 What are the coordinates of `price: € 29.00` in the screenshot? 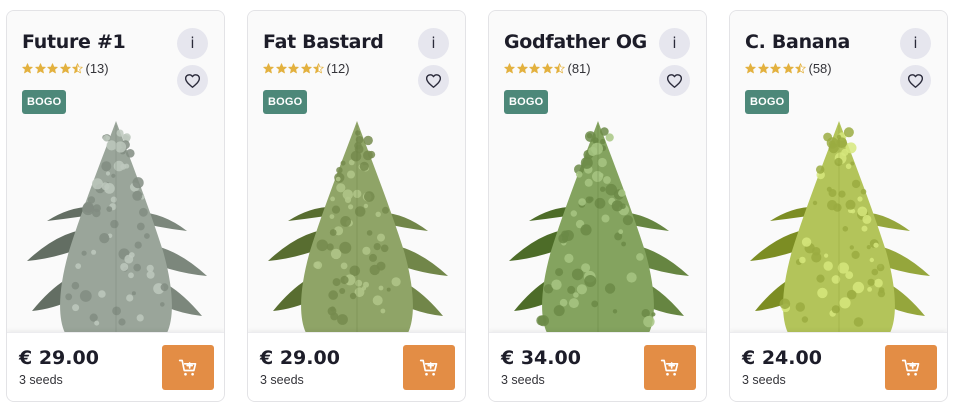 It's located at (300, 358).